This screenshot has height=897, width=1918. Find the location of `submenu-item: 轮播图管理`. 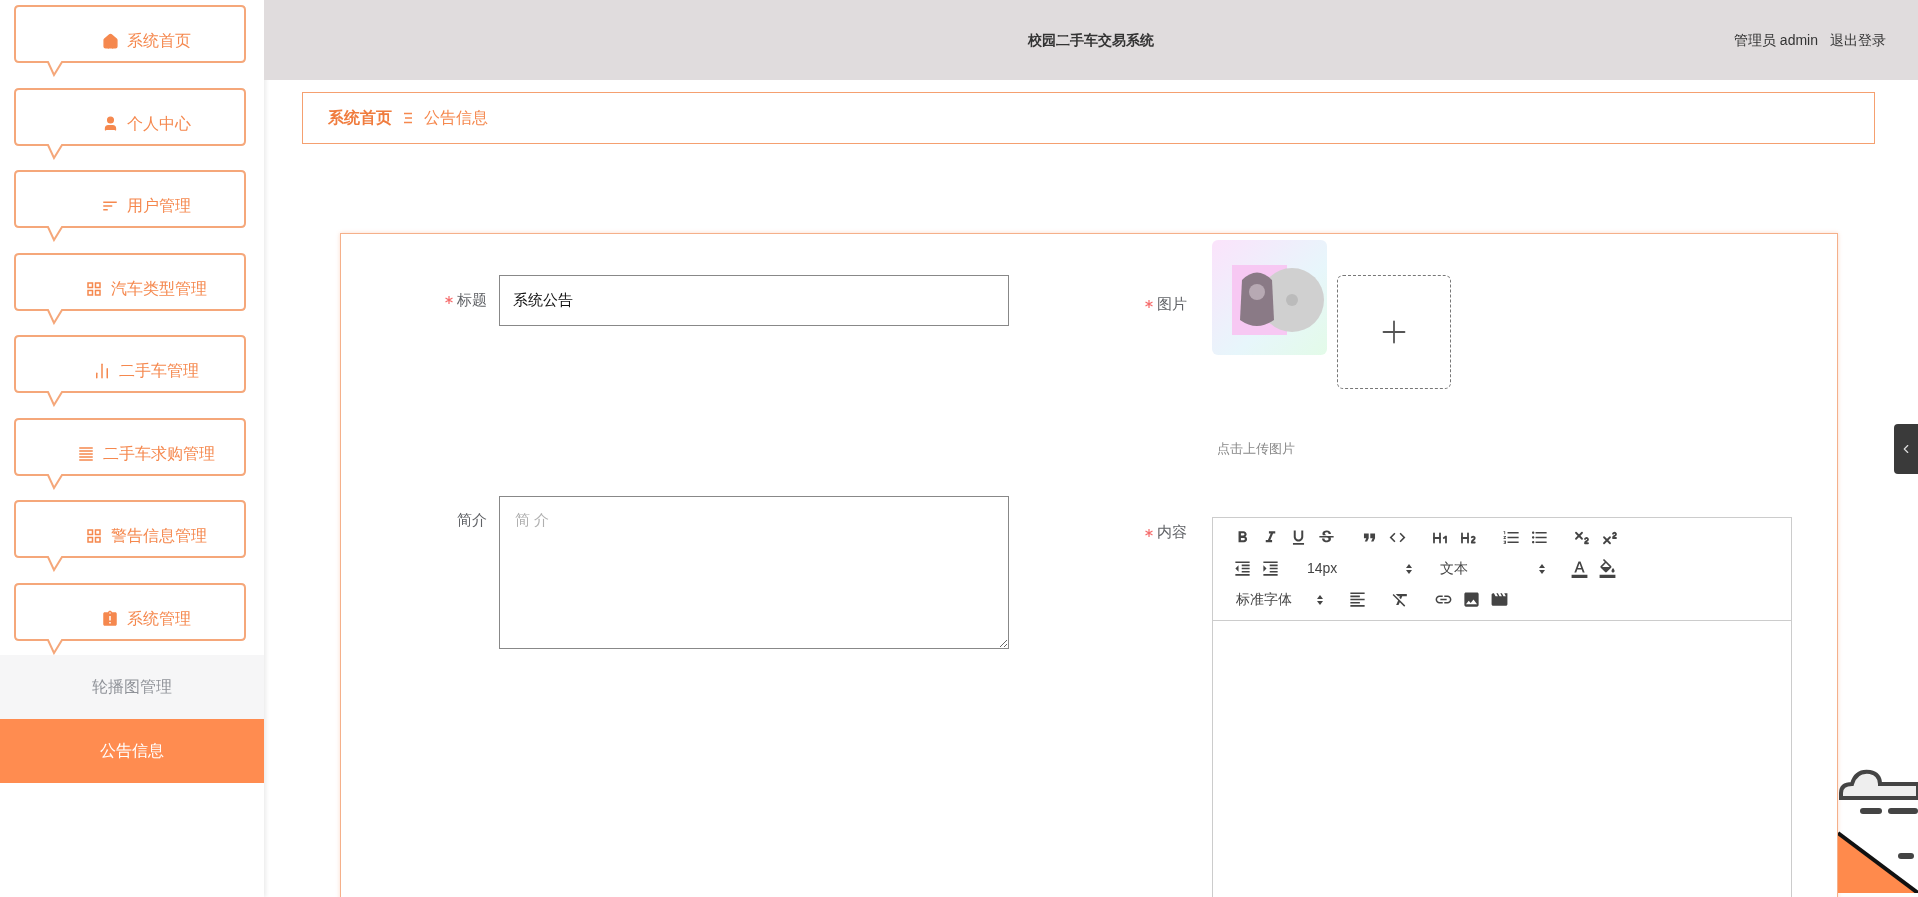

submenu-item: 轮播图管理 is located at coordinates (132, 686).